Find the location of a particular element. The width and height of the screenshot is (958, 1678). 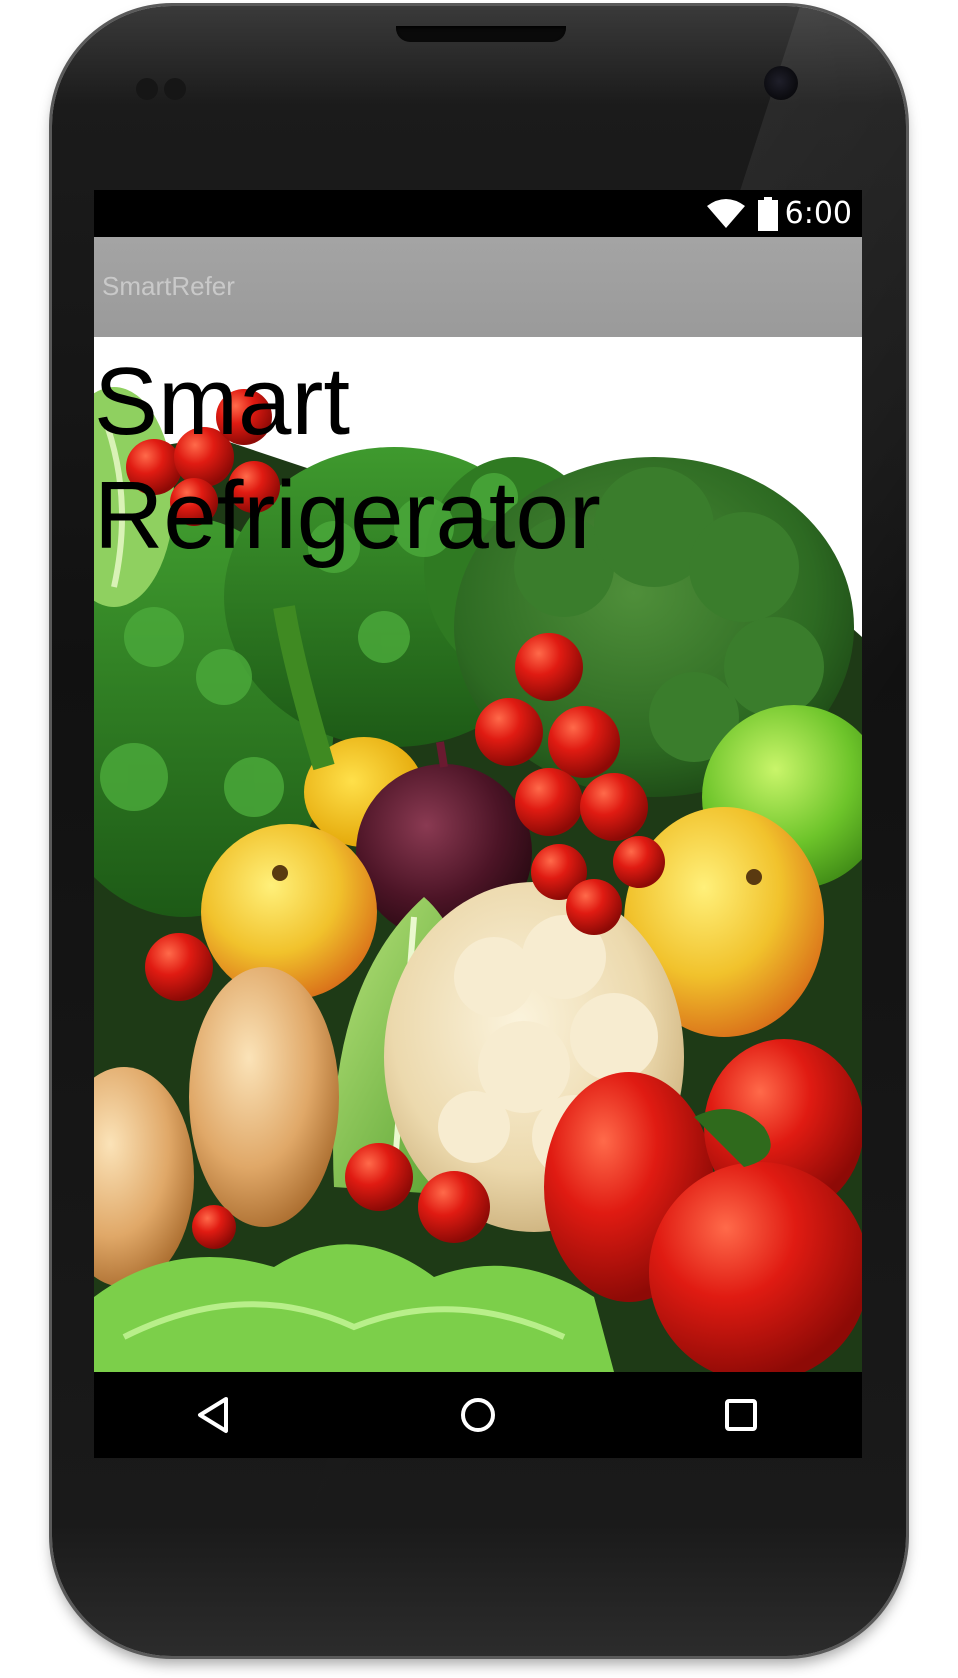

status-time: 6:00 is located at coordinates (818, 213).